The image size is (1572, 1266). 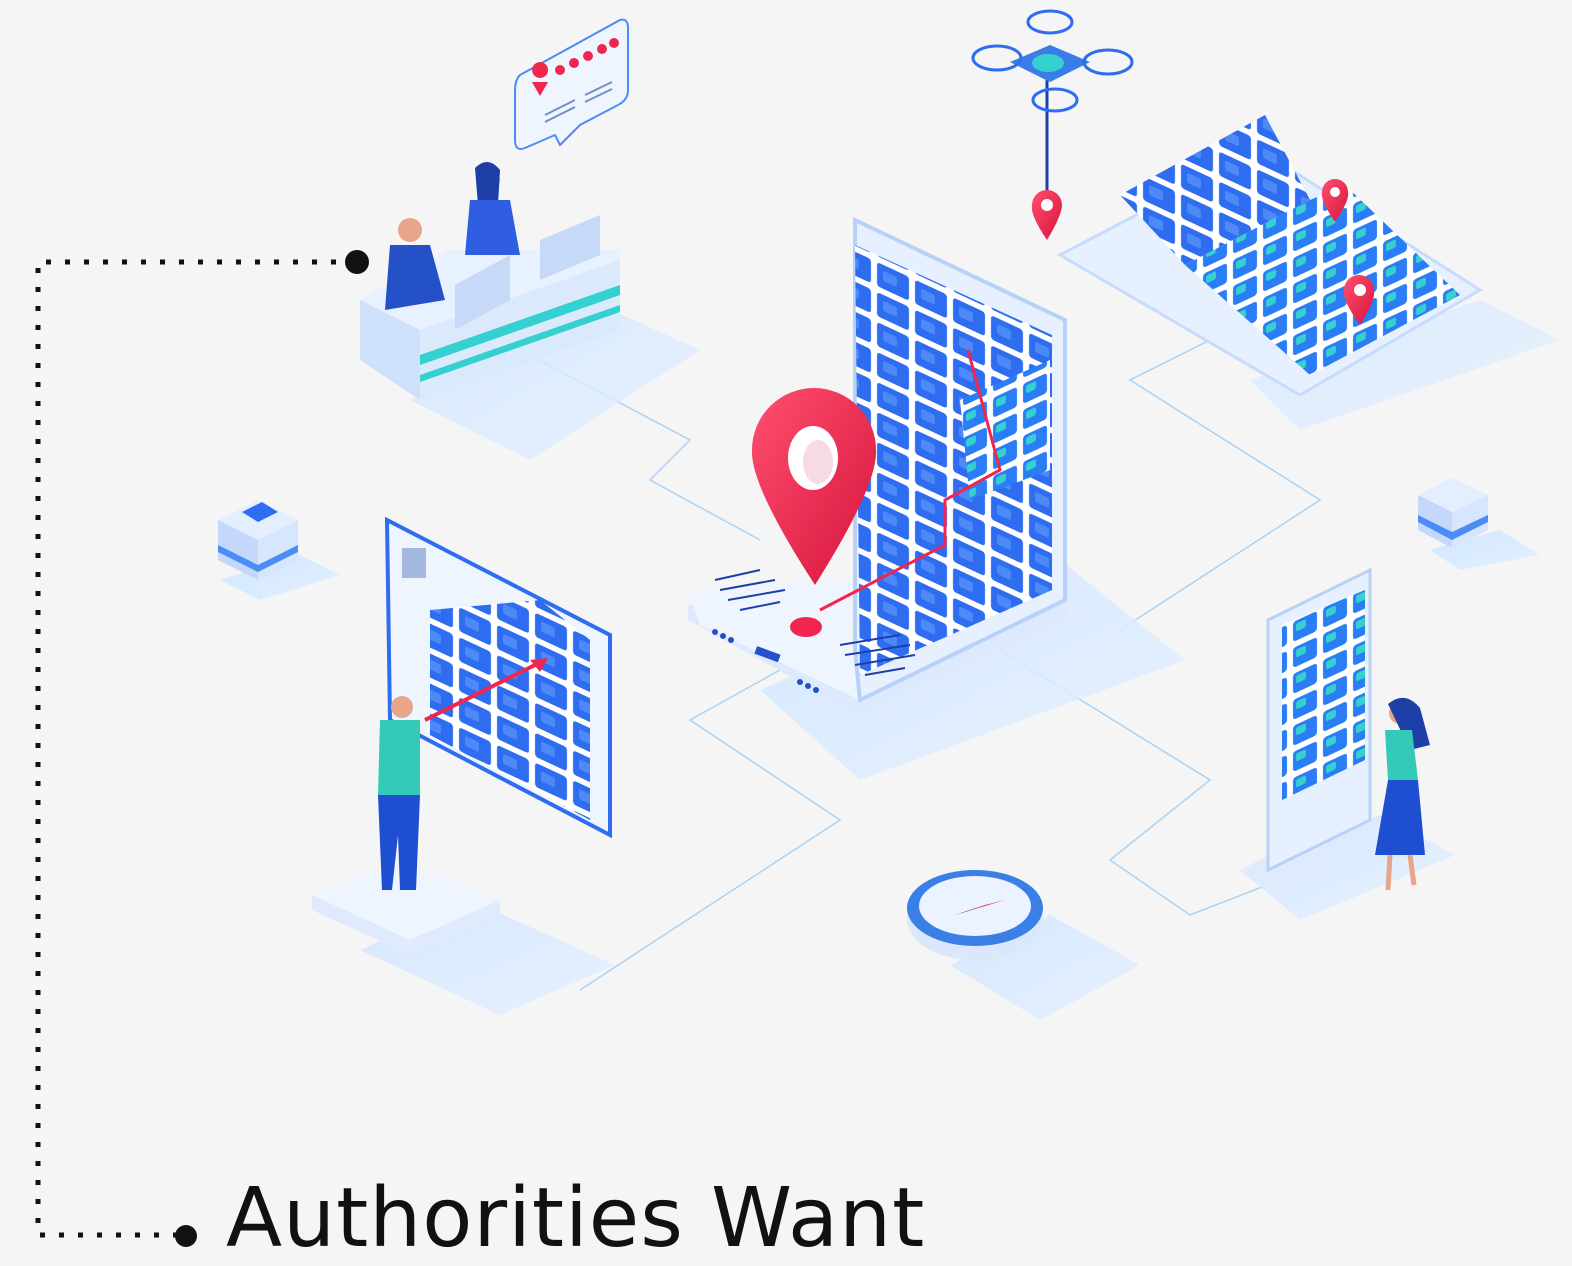 I want to click on review-bubble-icon, so click(x=571, y=84).